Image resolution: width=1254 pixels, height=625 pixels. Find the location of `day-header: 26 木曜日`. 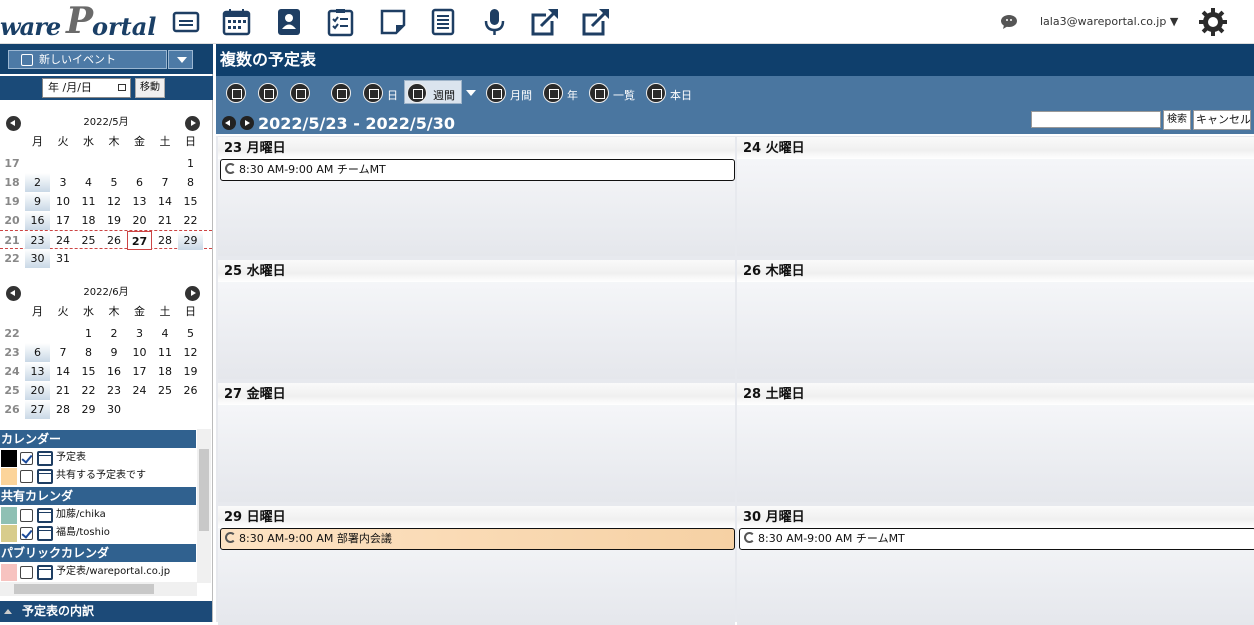

day-header: 26 木曜日 is located at coordinates (995, 271).